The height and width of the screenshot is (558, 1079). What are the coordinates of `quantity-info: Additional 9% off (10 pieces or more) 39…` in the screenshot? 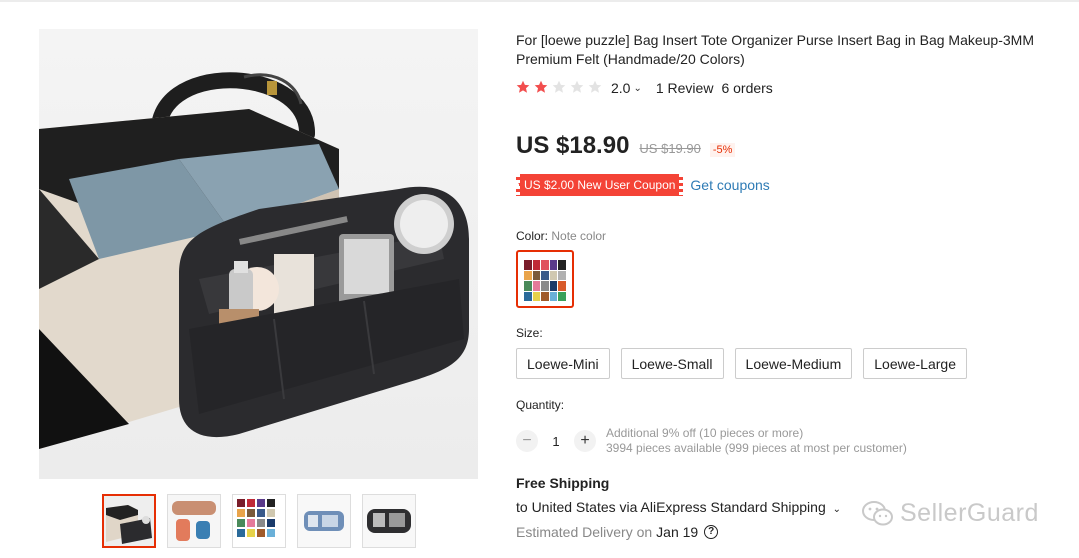 It's located at (756, 441).